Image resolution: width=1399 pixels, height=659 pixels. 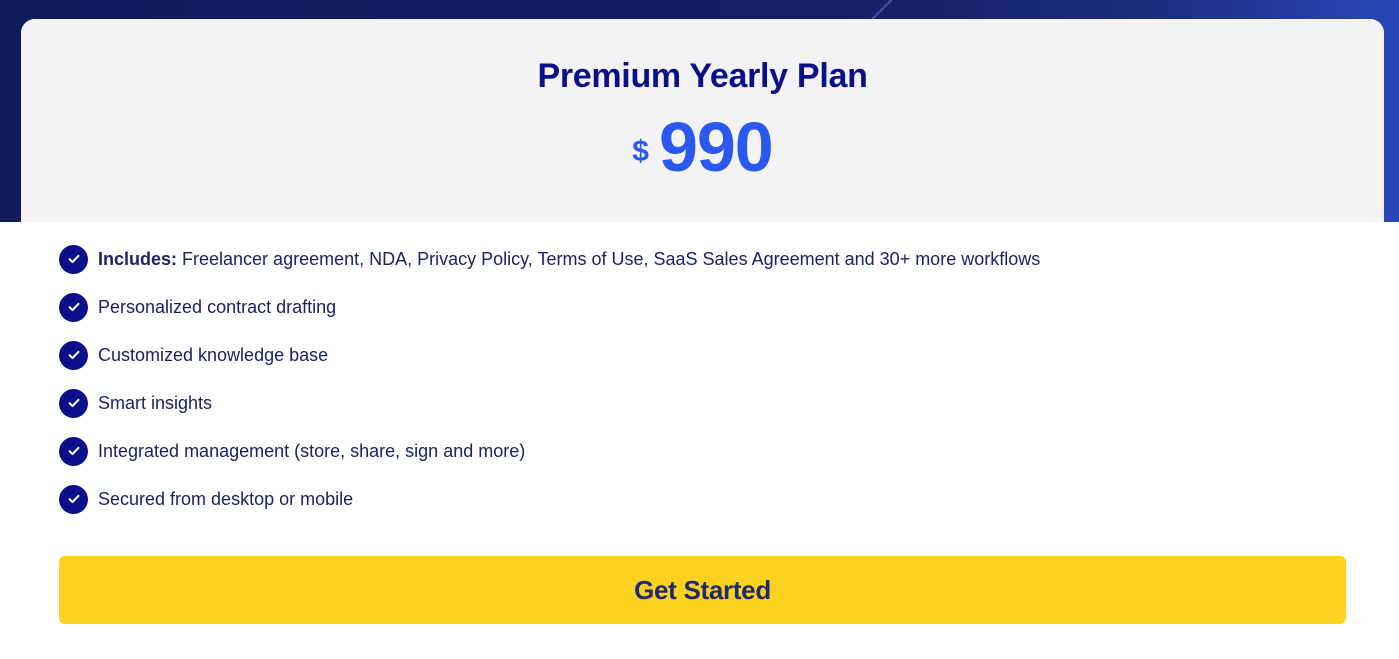 What do you see at coordinates (702, 76) in the screenshot?
I see `plan-title: Premium Yearly Plan` at bounding box center [702, 76].